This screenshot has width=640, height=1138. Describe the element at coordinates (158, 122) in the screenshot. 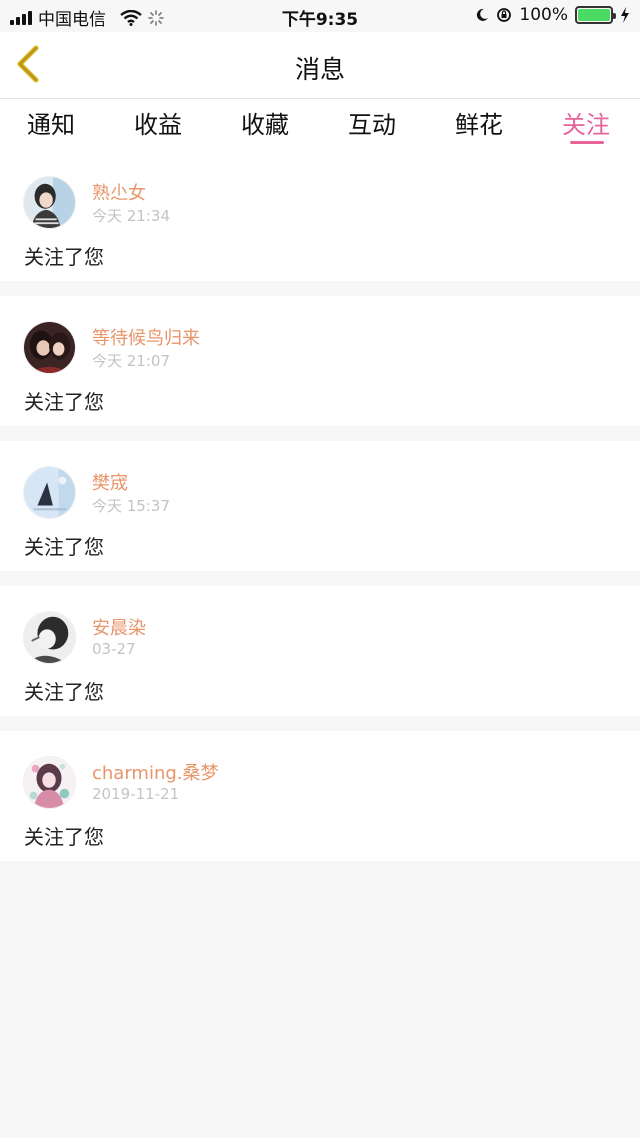

I see `tab-earnings: 收益` at that location.